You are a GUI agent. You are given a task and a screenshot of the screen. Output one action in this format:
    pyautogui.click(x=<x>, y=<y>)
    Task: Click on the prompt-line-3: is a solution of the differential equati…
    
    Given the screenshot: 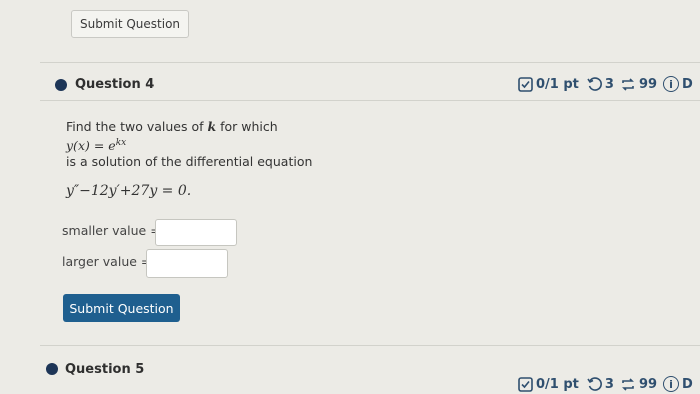 What is the action you would take?
    pyautogui.click(x=189, y=161)
    